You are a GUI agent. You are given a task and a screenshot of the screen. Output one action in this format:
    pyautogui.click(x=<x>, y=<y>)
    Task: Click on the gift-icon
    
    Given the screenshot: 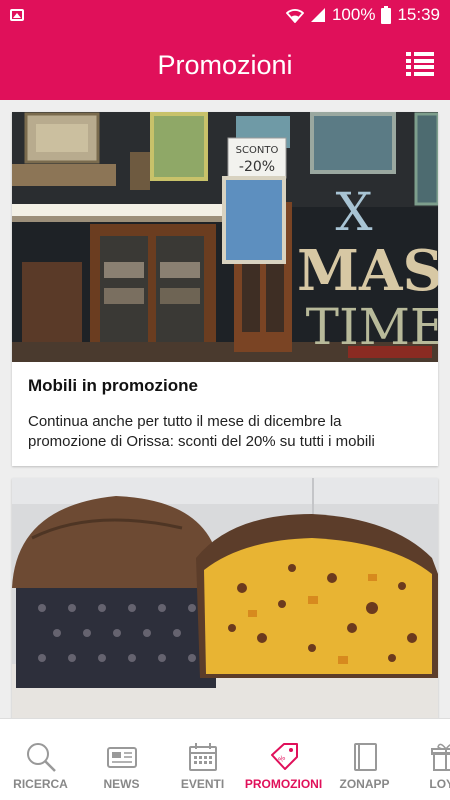 What is the action you would take?
    pyautogui.click(x=440, y=757)
    